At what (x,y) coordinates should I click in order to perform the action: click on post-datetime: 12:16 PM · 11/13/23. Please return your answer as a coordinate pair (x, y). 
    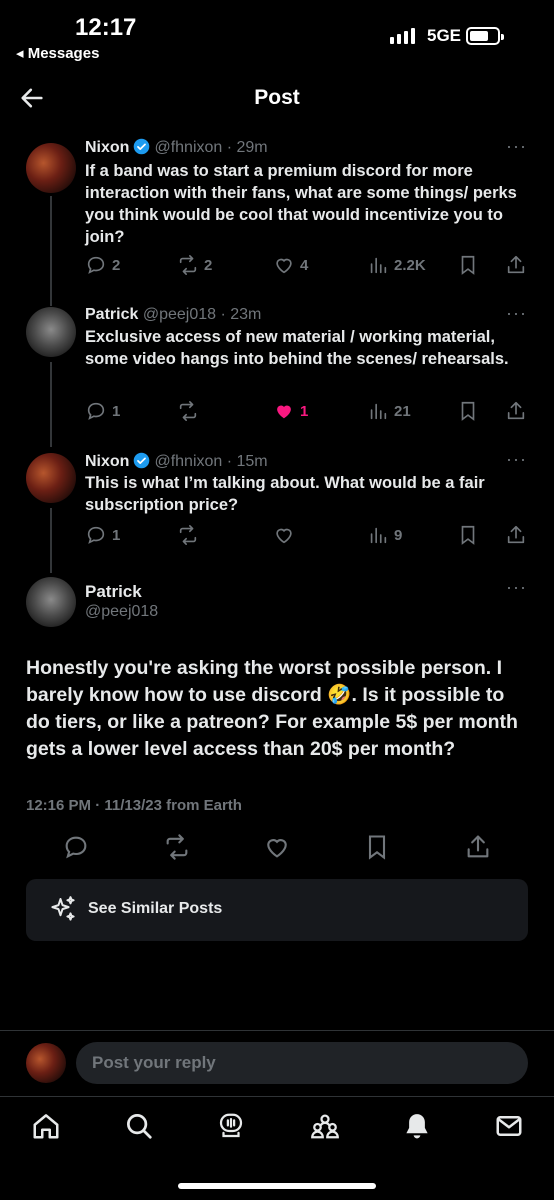
    Looking at the image, I should click on (94, 805).